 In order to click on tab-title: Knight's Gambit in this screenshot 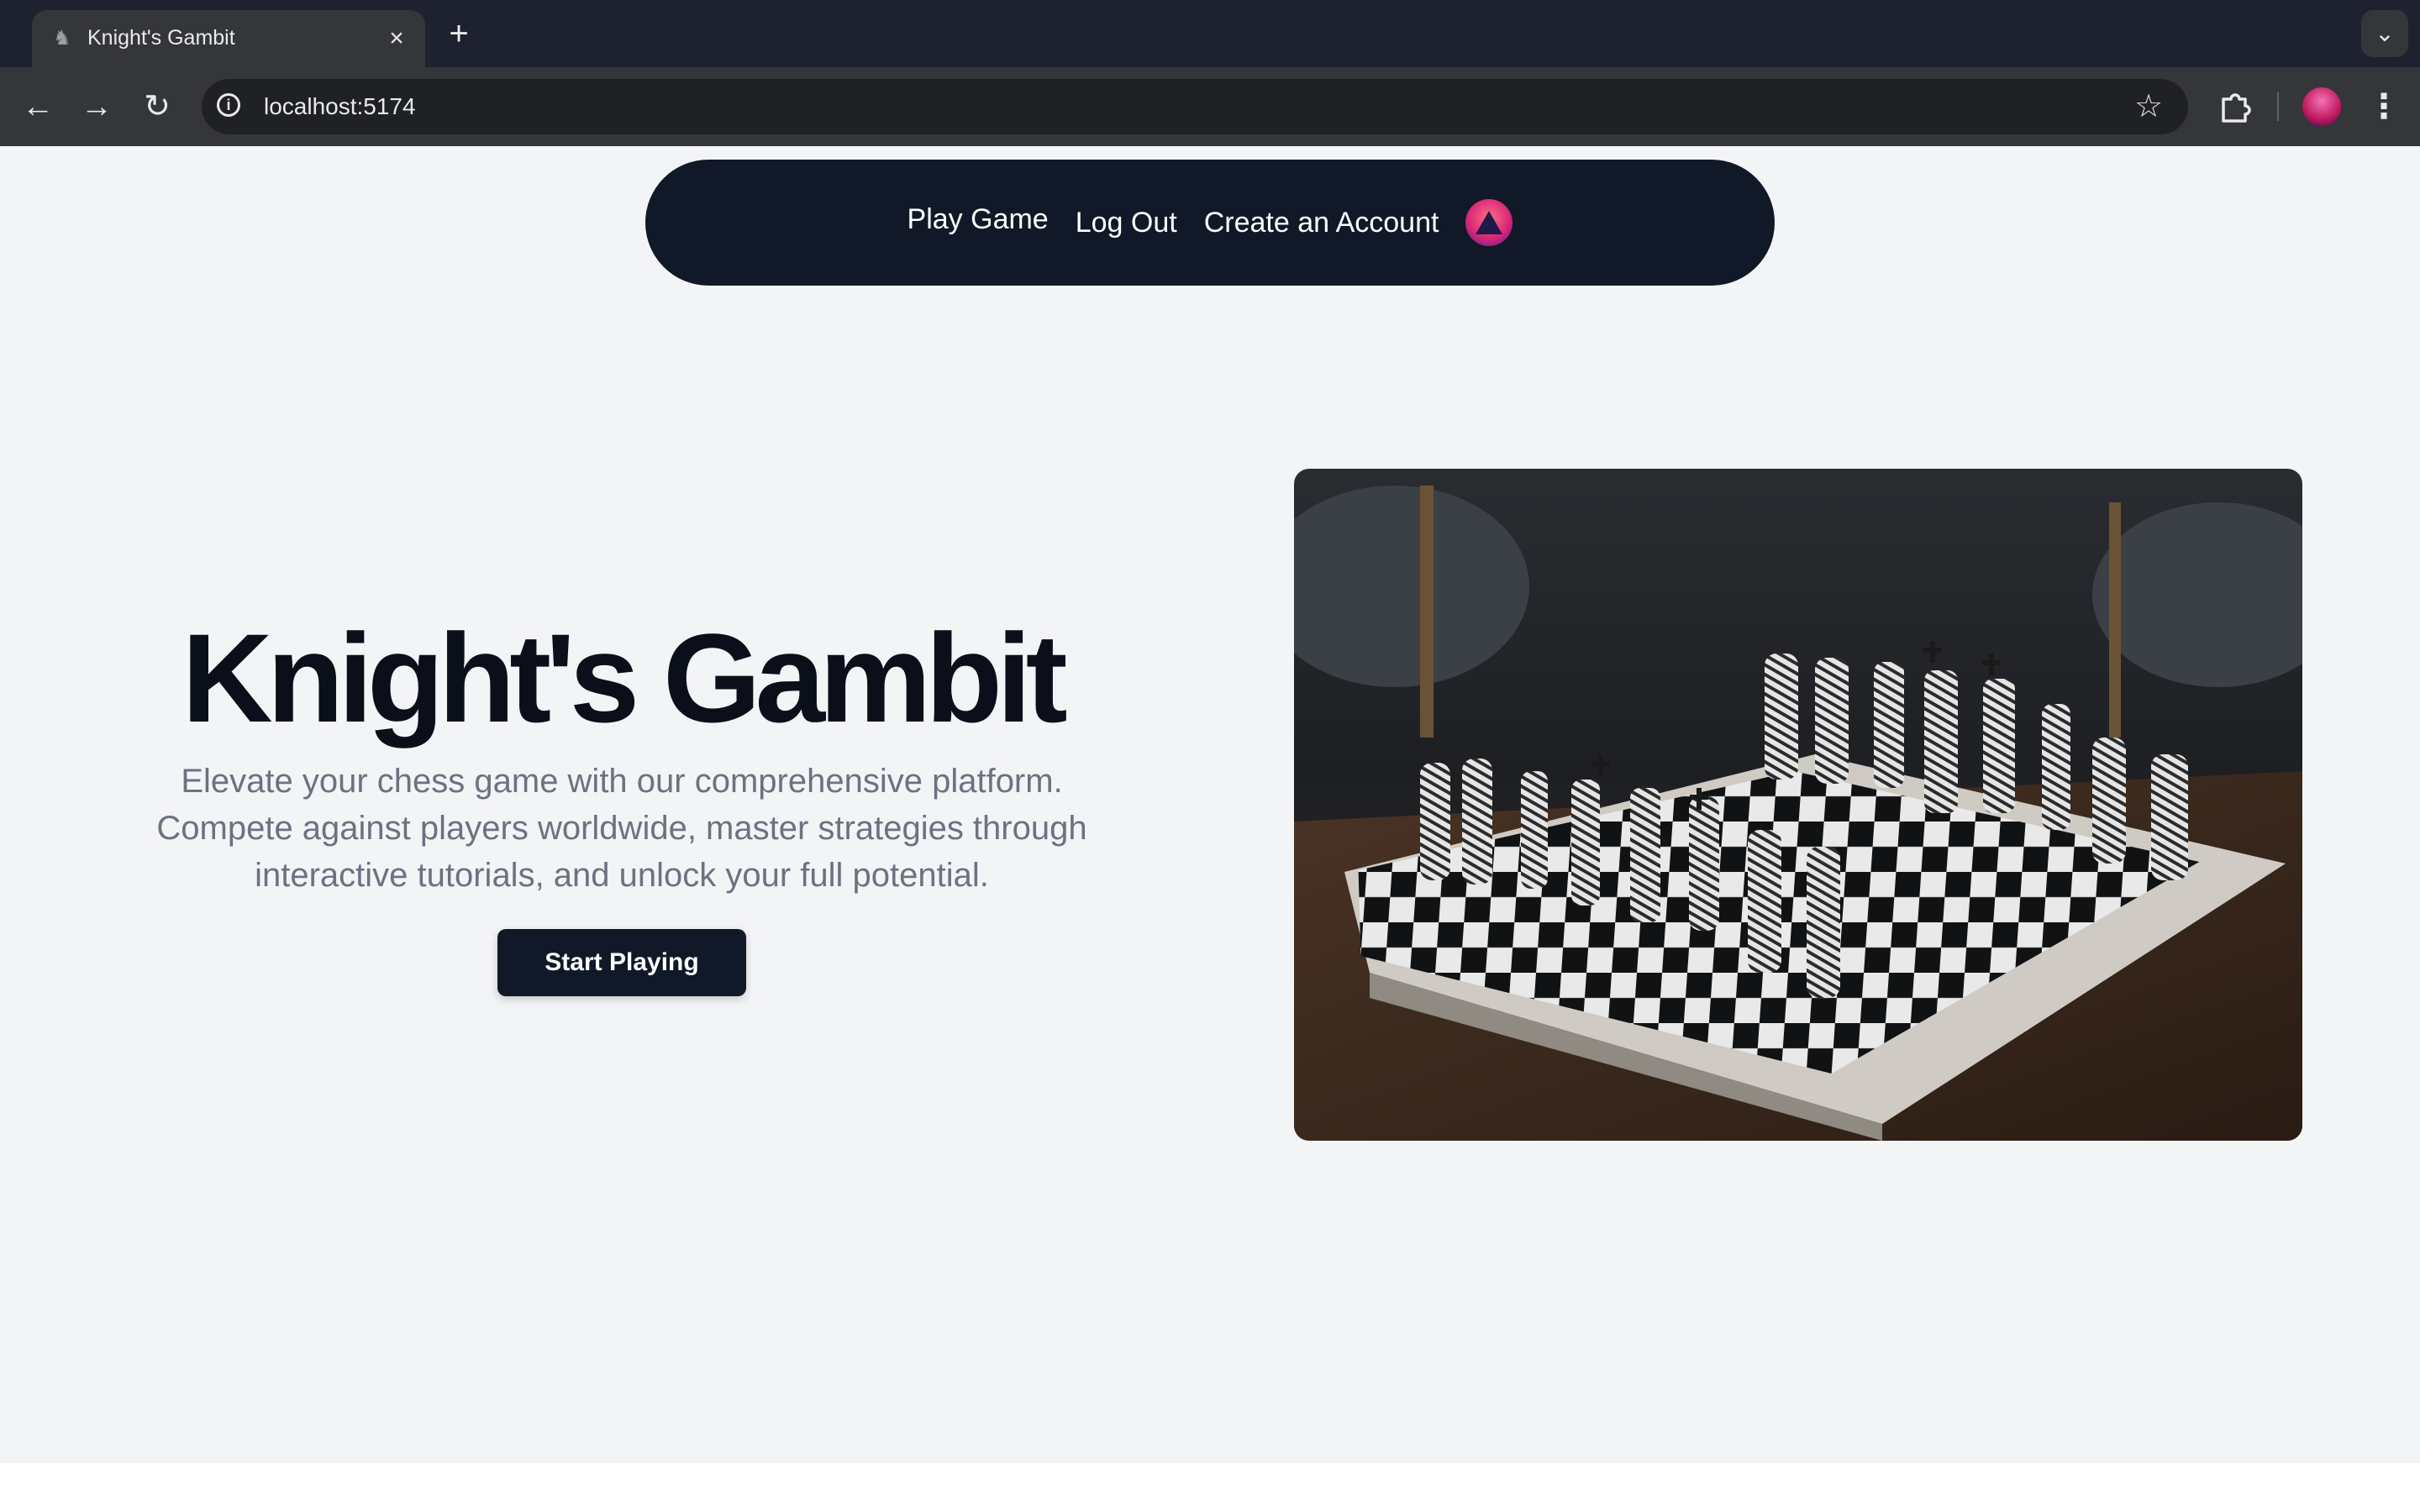, I will do `click(161, 38)`.